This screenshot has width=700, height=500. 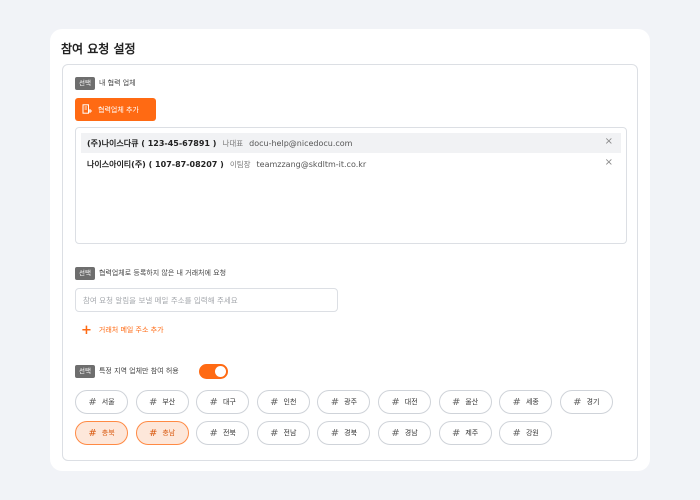 I want to click on region-chip-label: 경기, so click(x=593, y=402).